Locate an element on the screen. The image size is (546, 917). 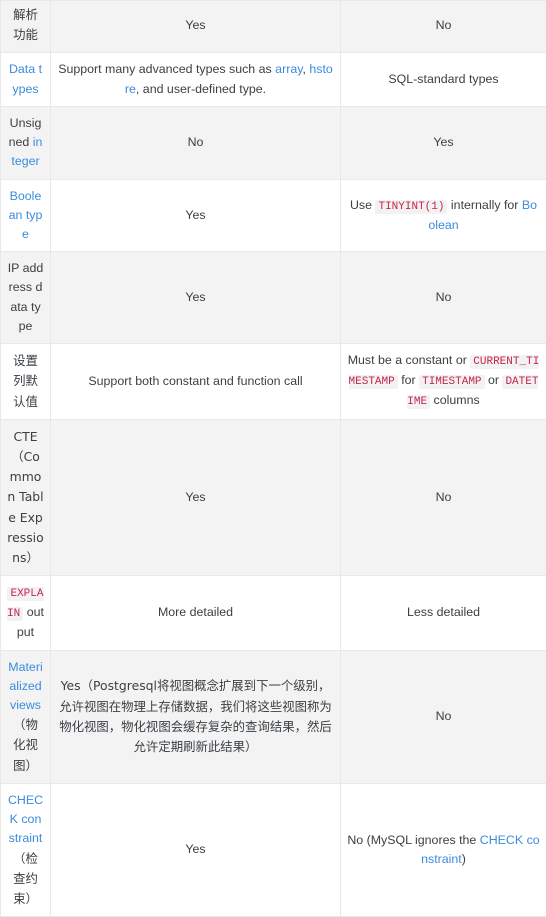
postgres-cell-parse-function: Yes is located at coordinates (196, 27).